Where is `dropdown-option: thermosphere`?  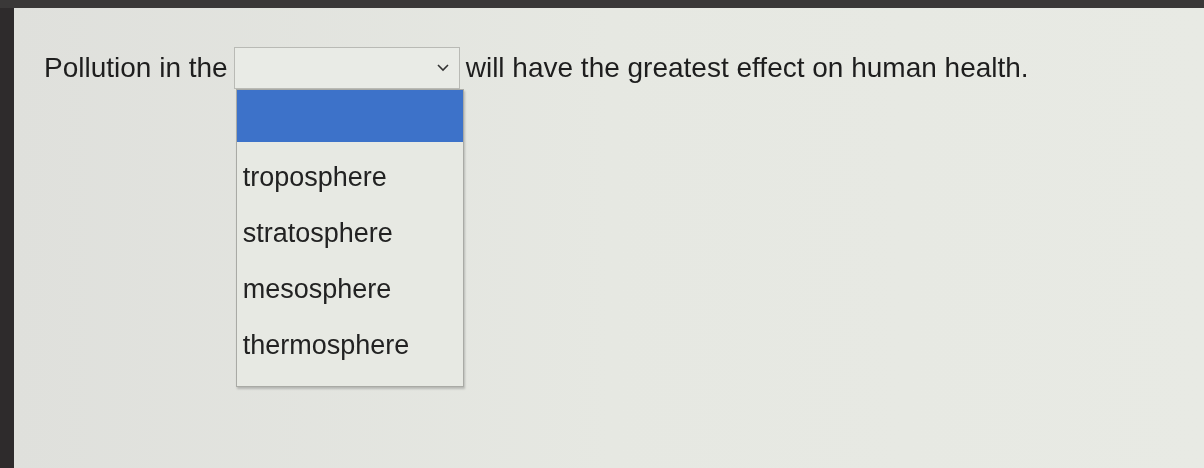 dropdown-option: thermosphere is located at coordinates (349, 346).